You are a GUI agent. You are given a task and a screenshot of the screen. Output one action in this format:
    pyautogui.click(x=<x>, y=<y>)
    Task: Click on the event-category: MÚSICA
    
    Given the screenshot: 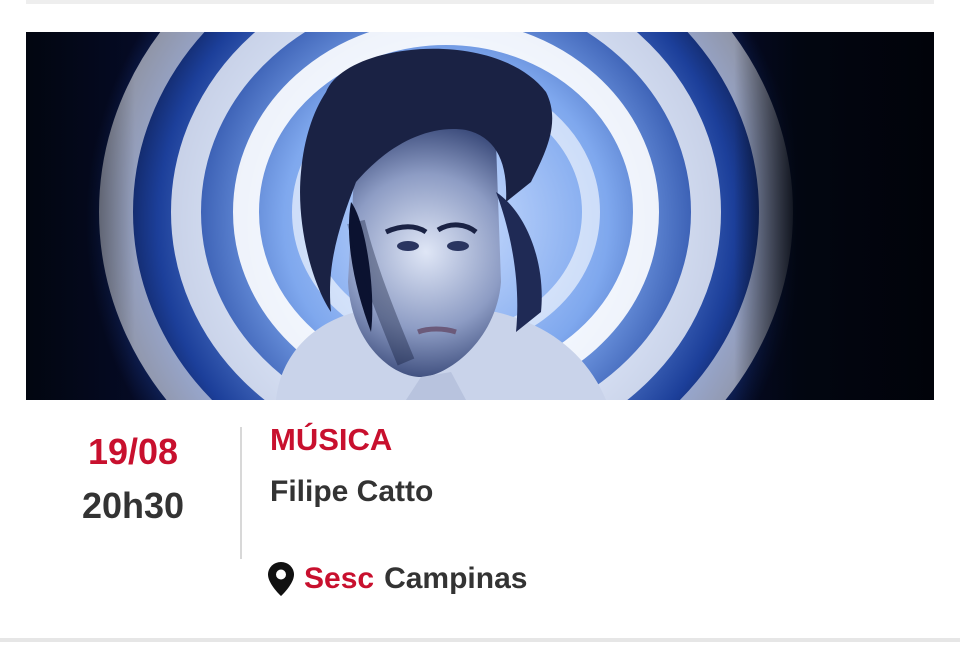 What is the action you would take?
    pyautogui.click(x=331, y=439)
    